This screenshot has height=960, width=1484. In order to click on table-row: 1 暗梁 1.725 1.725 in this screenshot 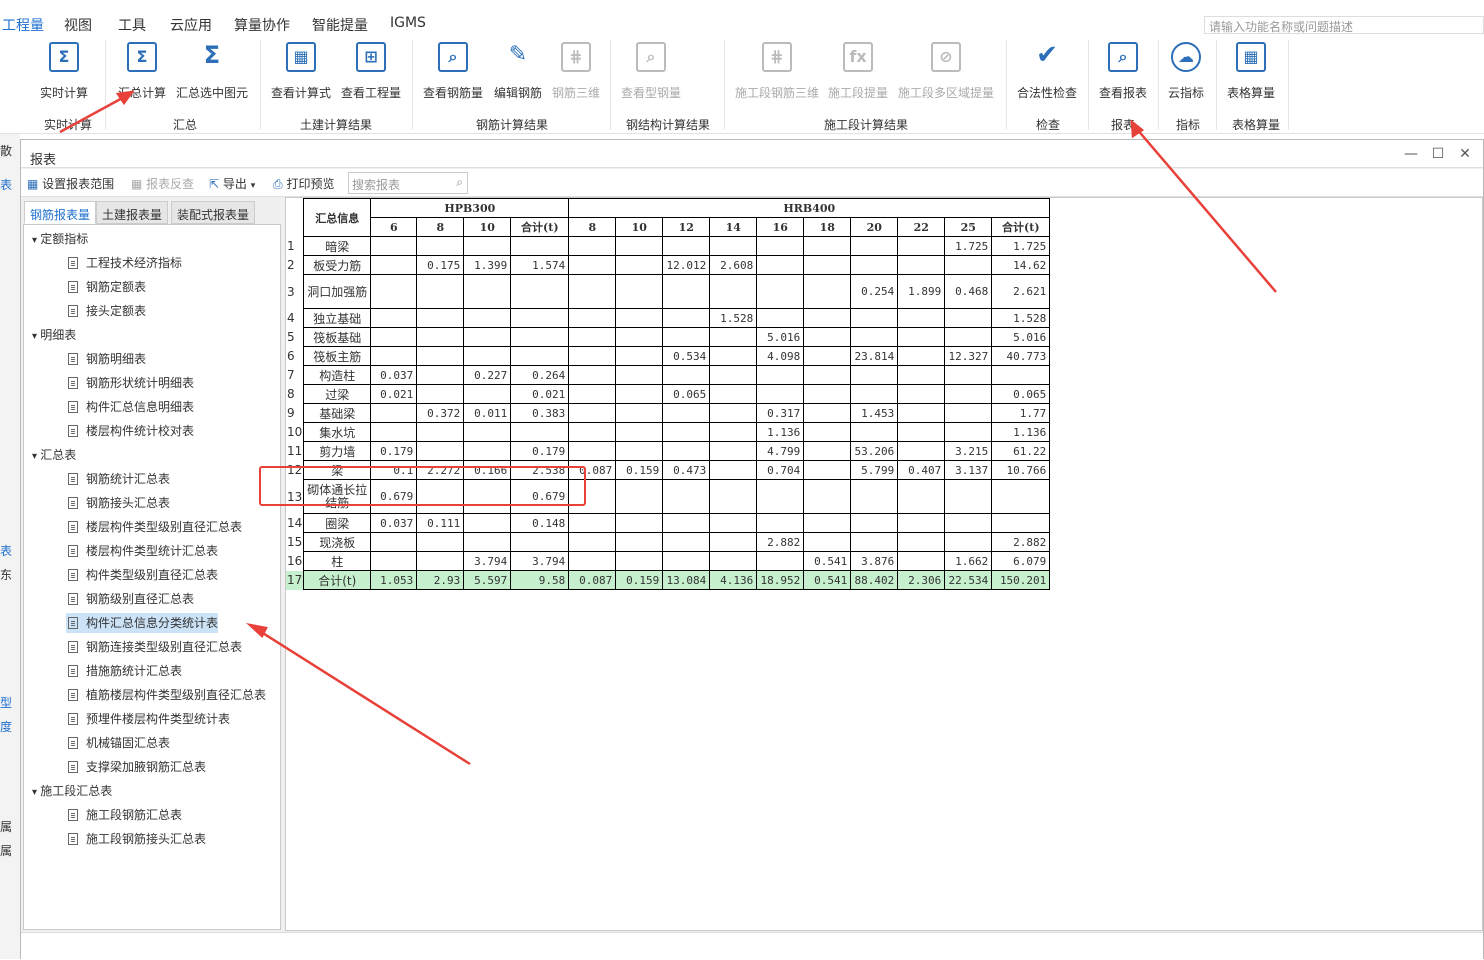, I will do `click(668, 246)`.